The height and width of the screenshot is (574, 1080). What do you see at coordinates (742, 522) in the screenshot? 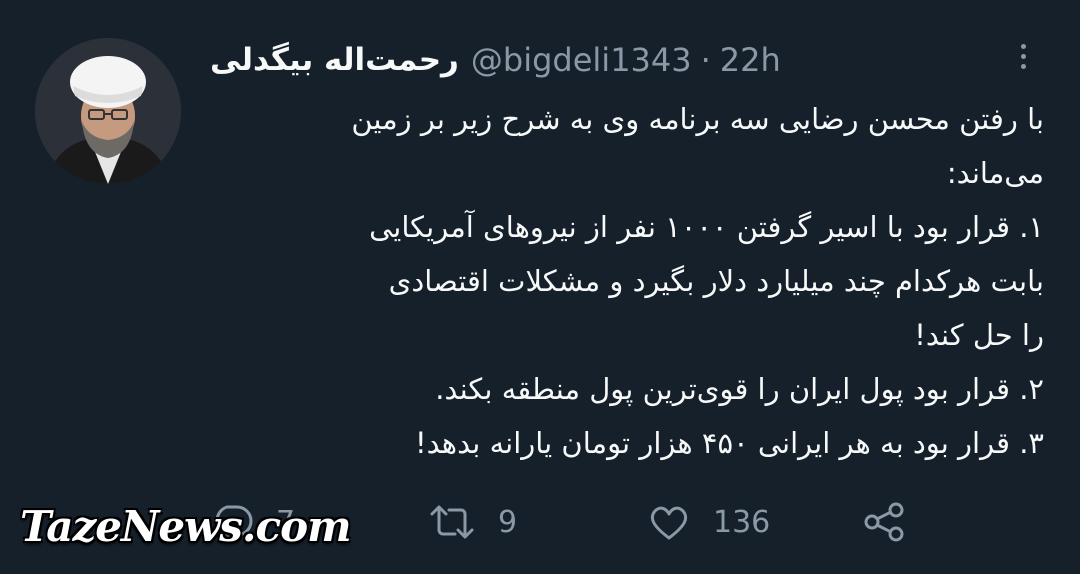
I see `like-count: 136` at bounding box center [742, 522].